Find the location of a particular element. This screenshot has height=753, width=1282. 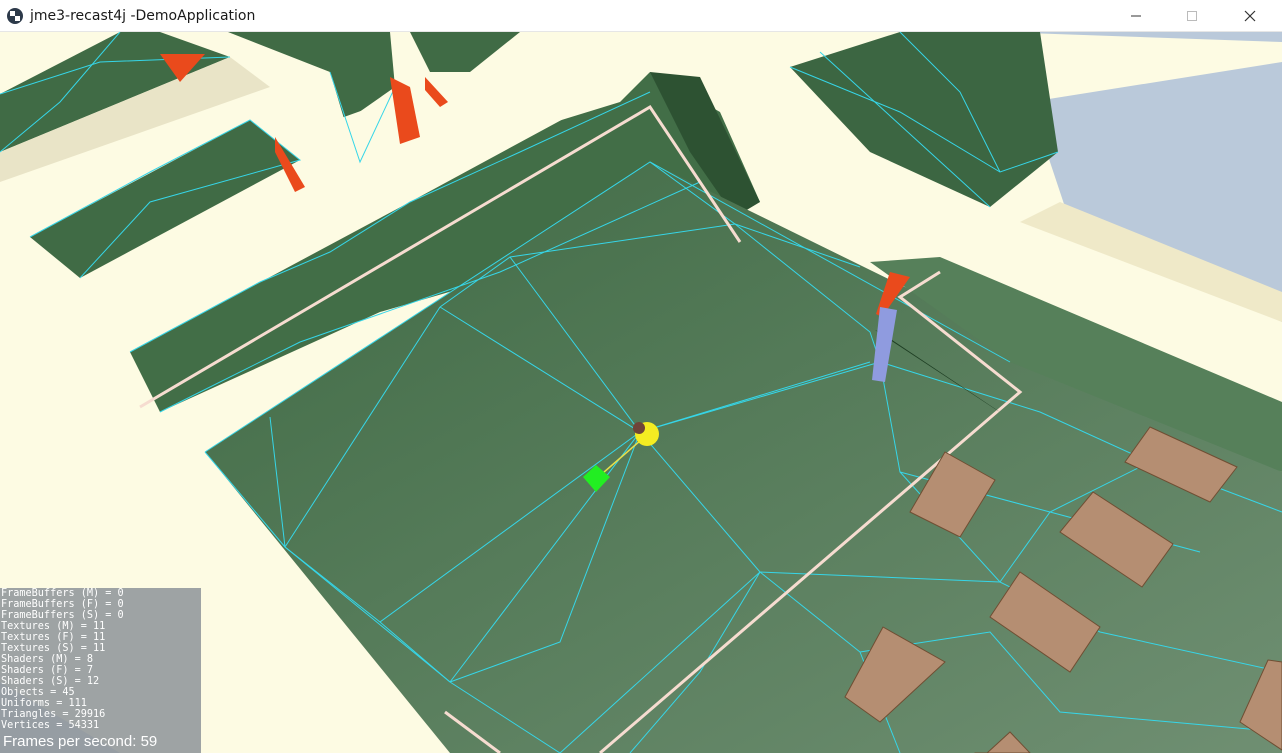

fps-label: Frames per second: is located at coordinates (70, 741).